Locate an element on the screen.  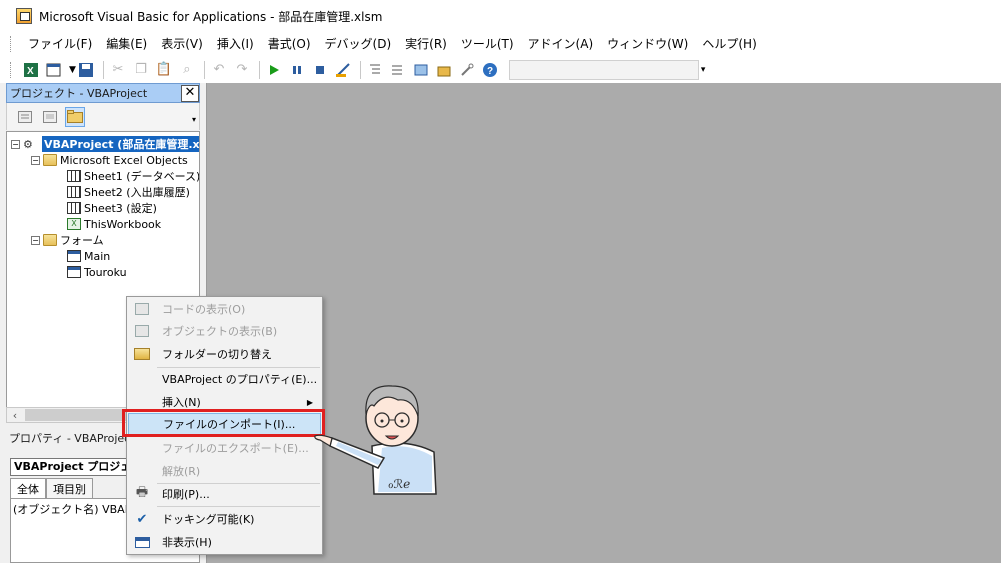
toolbox-icon is located at coordinates (444, 70).